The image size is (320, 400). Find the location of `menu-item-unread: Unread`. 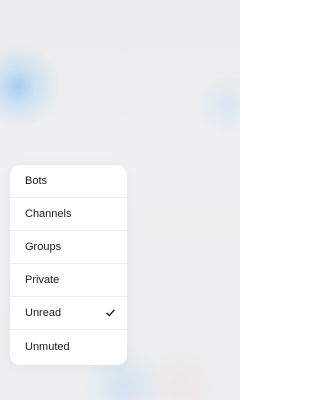

menu-item-unread: Unread is located at coordinates (68, 313).